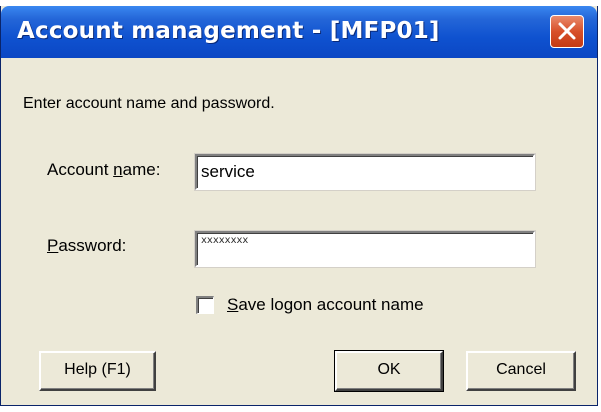  Describe the element at coordinates (521, 371) in the screenshot. I see `cancel-button: Cancel` at that location.